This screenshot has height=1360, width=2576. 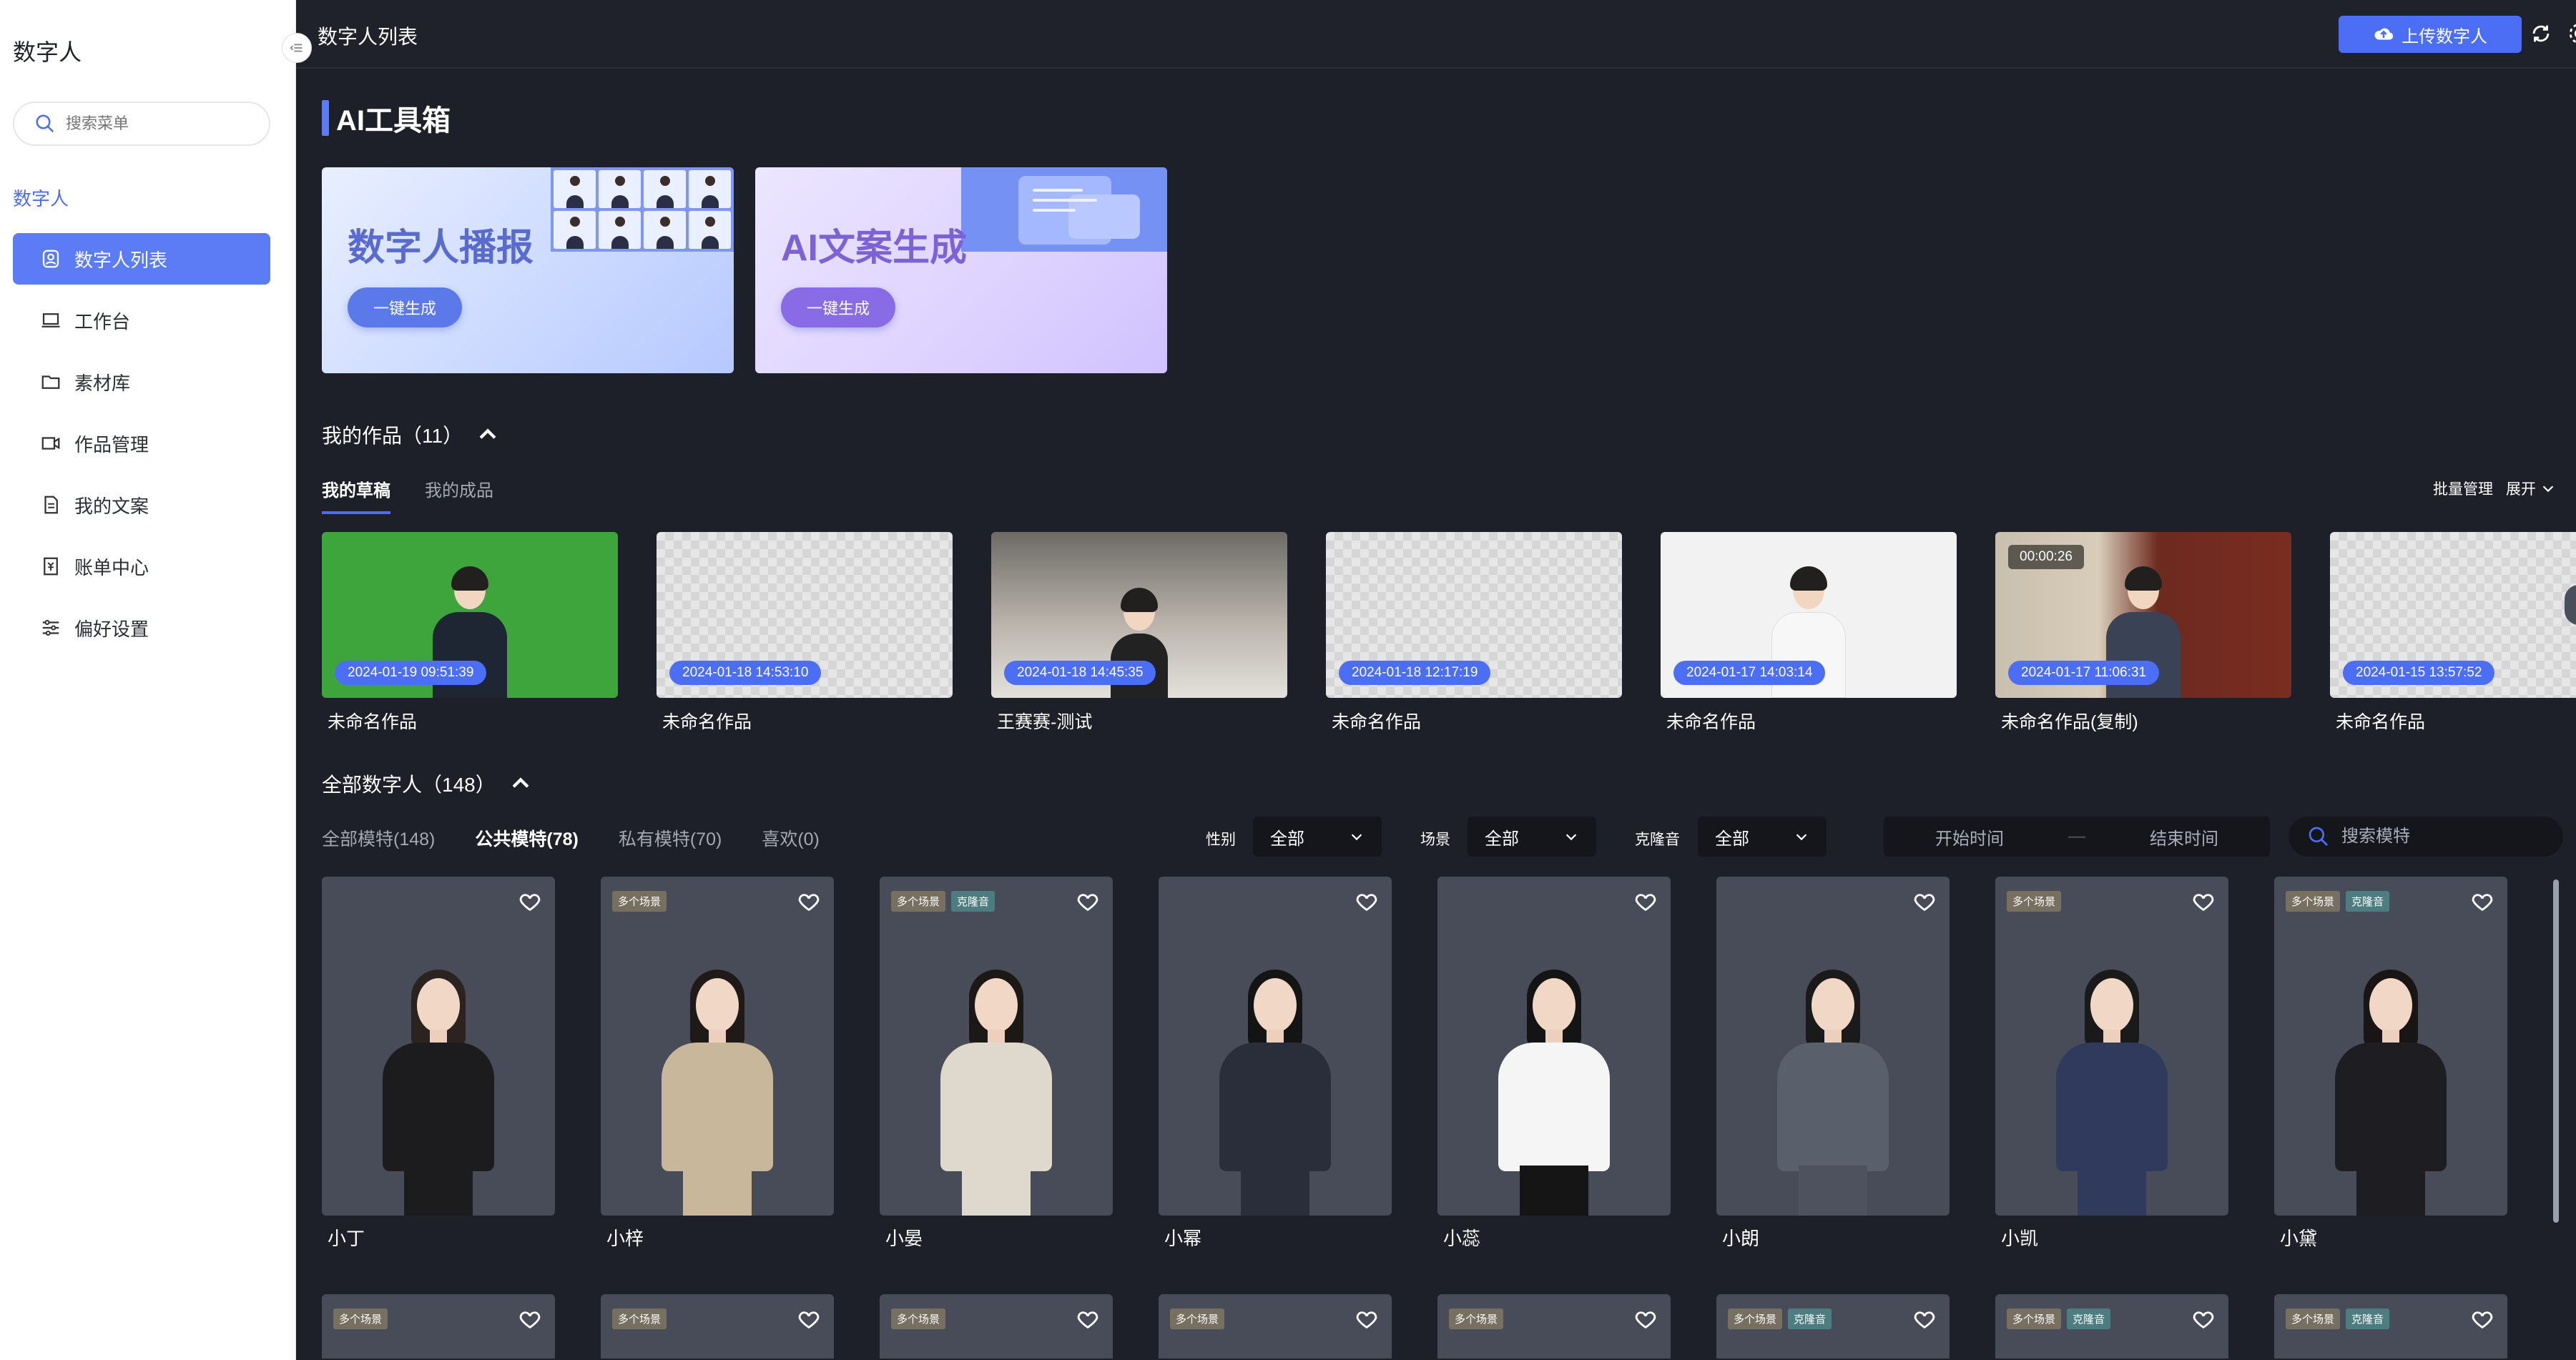 I want to click on work-card: 2024-01-19 09:51:39 未命名作品, so click(x=470, y=633).